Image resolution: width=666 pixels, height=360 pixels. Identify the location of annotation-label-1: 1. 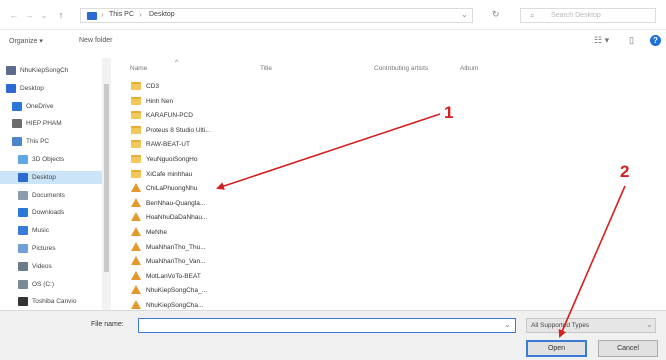
(449, 112).